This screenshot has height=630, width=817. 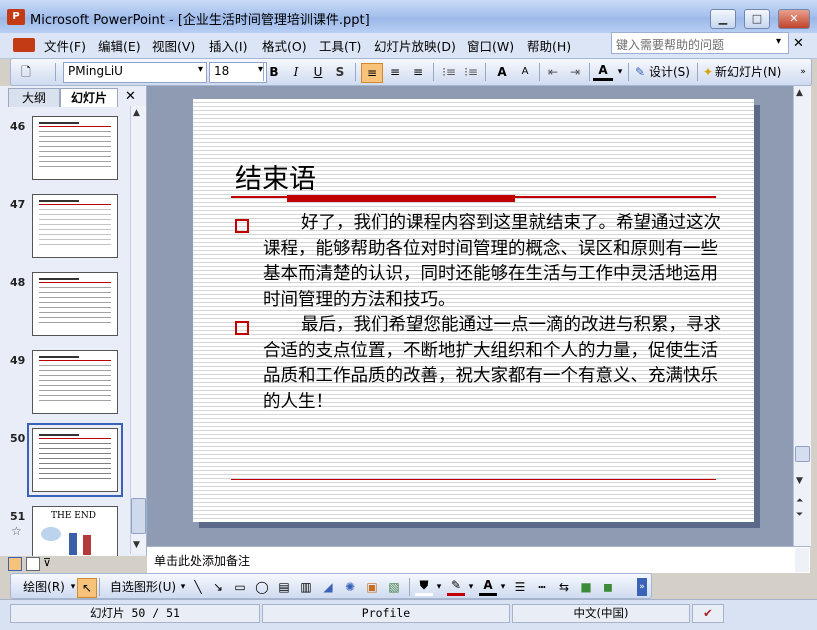 What do you see at coordinates (340, 72) in the screenshot?
I see `shadow-button: S` at bounding box center [340, 72].